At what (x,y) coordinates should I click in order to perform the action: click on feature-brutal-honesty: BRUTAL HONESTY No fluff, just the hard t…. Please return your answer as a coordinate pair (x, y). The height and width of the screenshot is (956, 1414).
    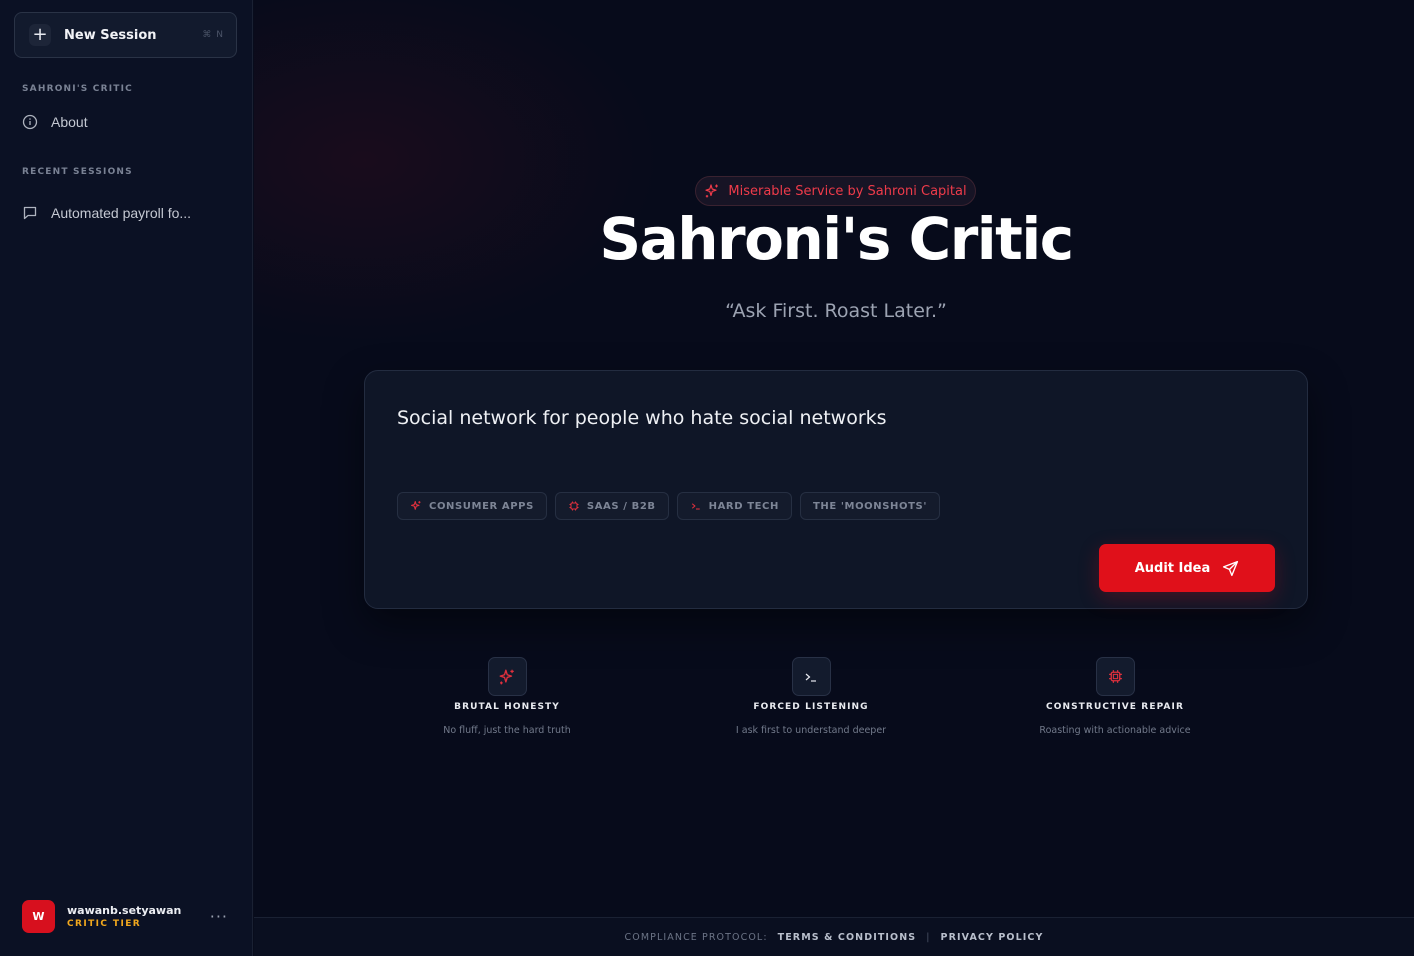
    Looking at the image, I should click on (507, 696).